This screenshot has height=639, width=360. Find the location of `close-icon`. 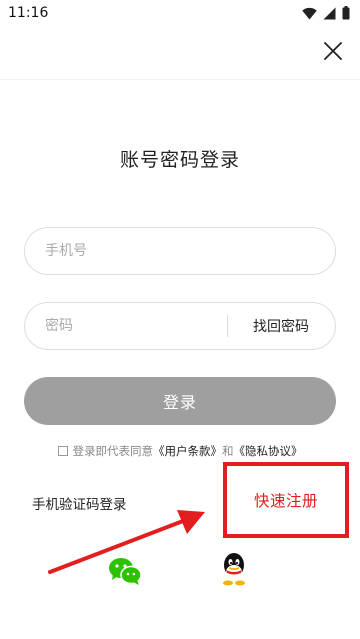

close-icon is located at coordinates (333, 53).